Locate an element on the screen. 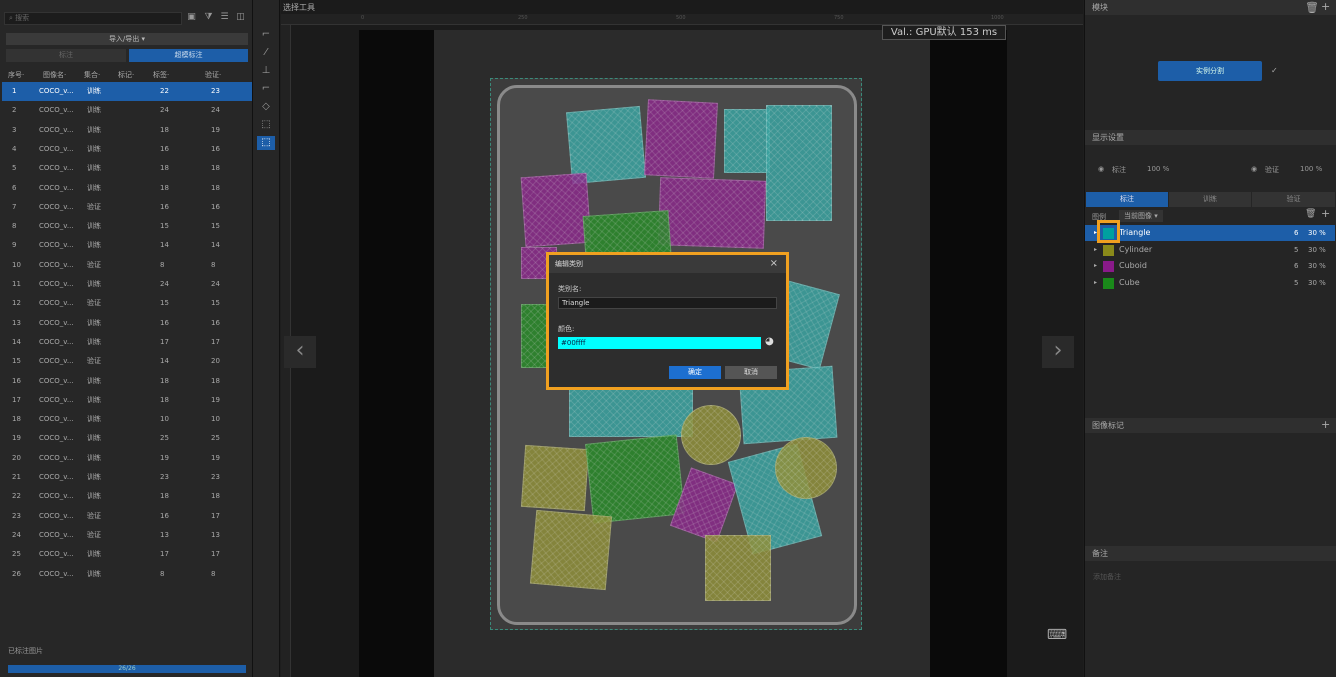 This screenshot has width=1336, height=677. table-row: 14 COCO_v... 训练 17 17 is located at coordinates (127, 342).